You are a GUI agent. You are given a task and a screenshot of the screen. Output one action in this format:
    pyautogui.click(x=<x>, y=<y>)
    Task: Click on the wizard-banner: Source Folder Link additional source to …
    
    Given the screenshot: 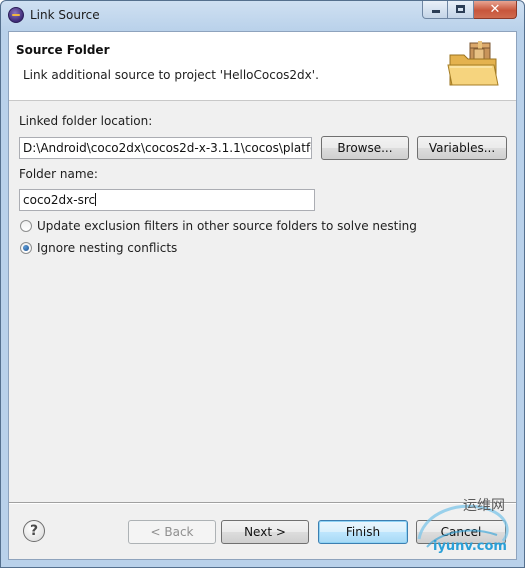 What is the action you would take?
    pyautogui.click(x=262, y=66)
    